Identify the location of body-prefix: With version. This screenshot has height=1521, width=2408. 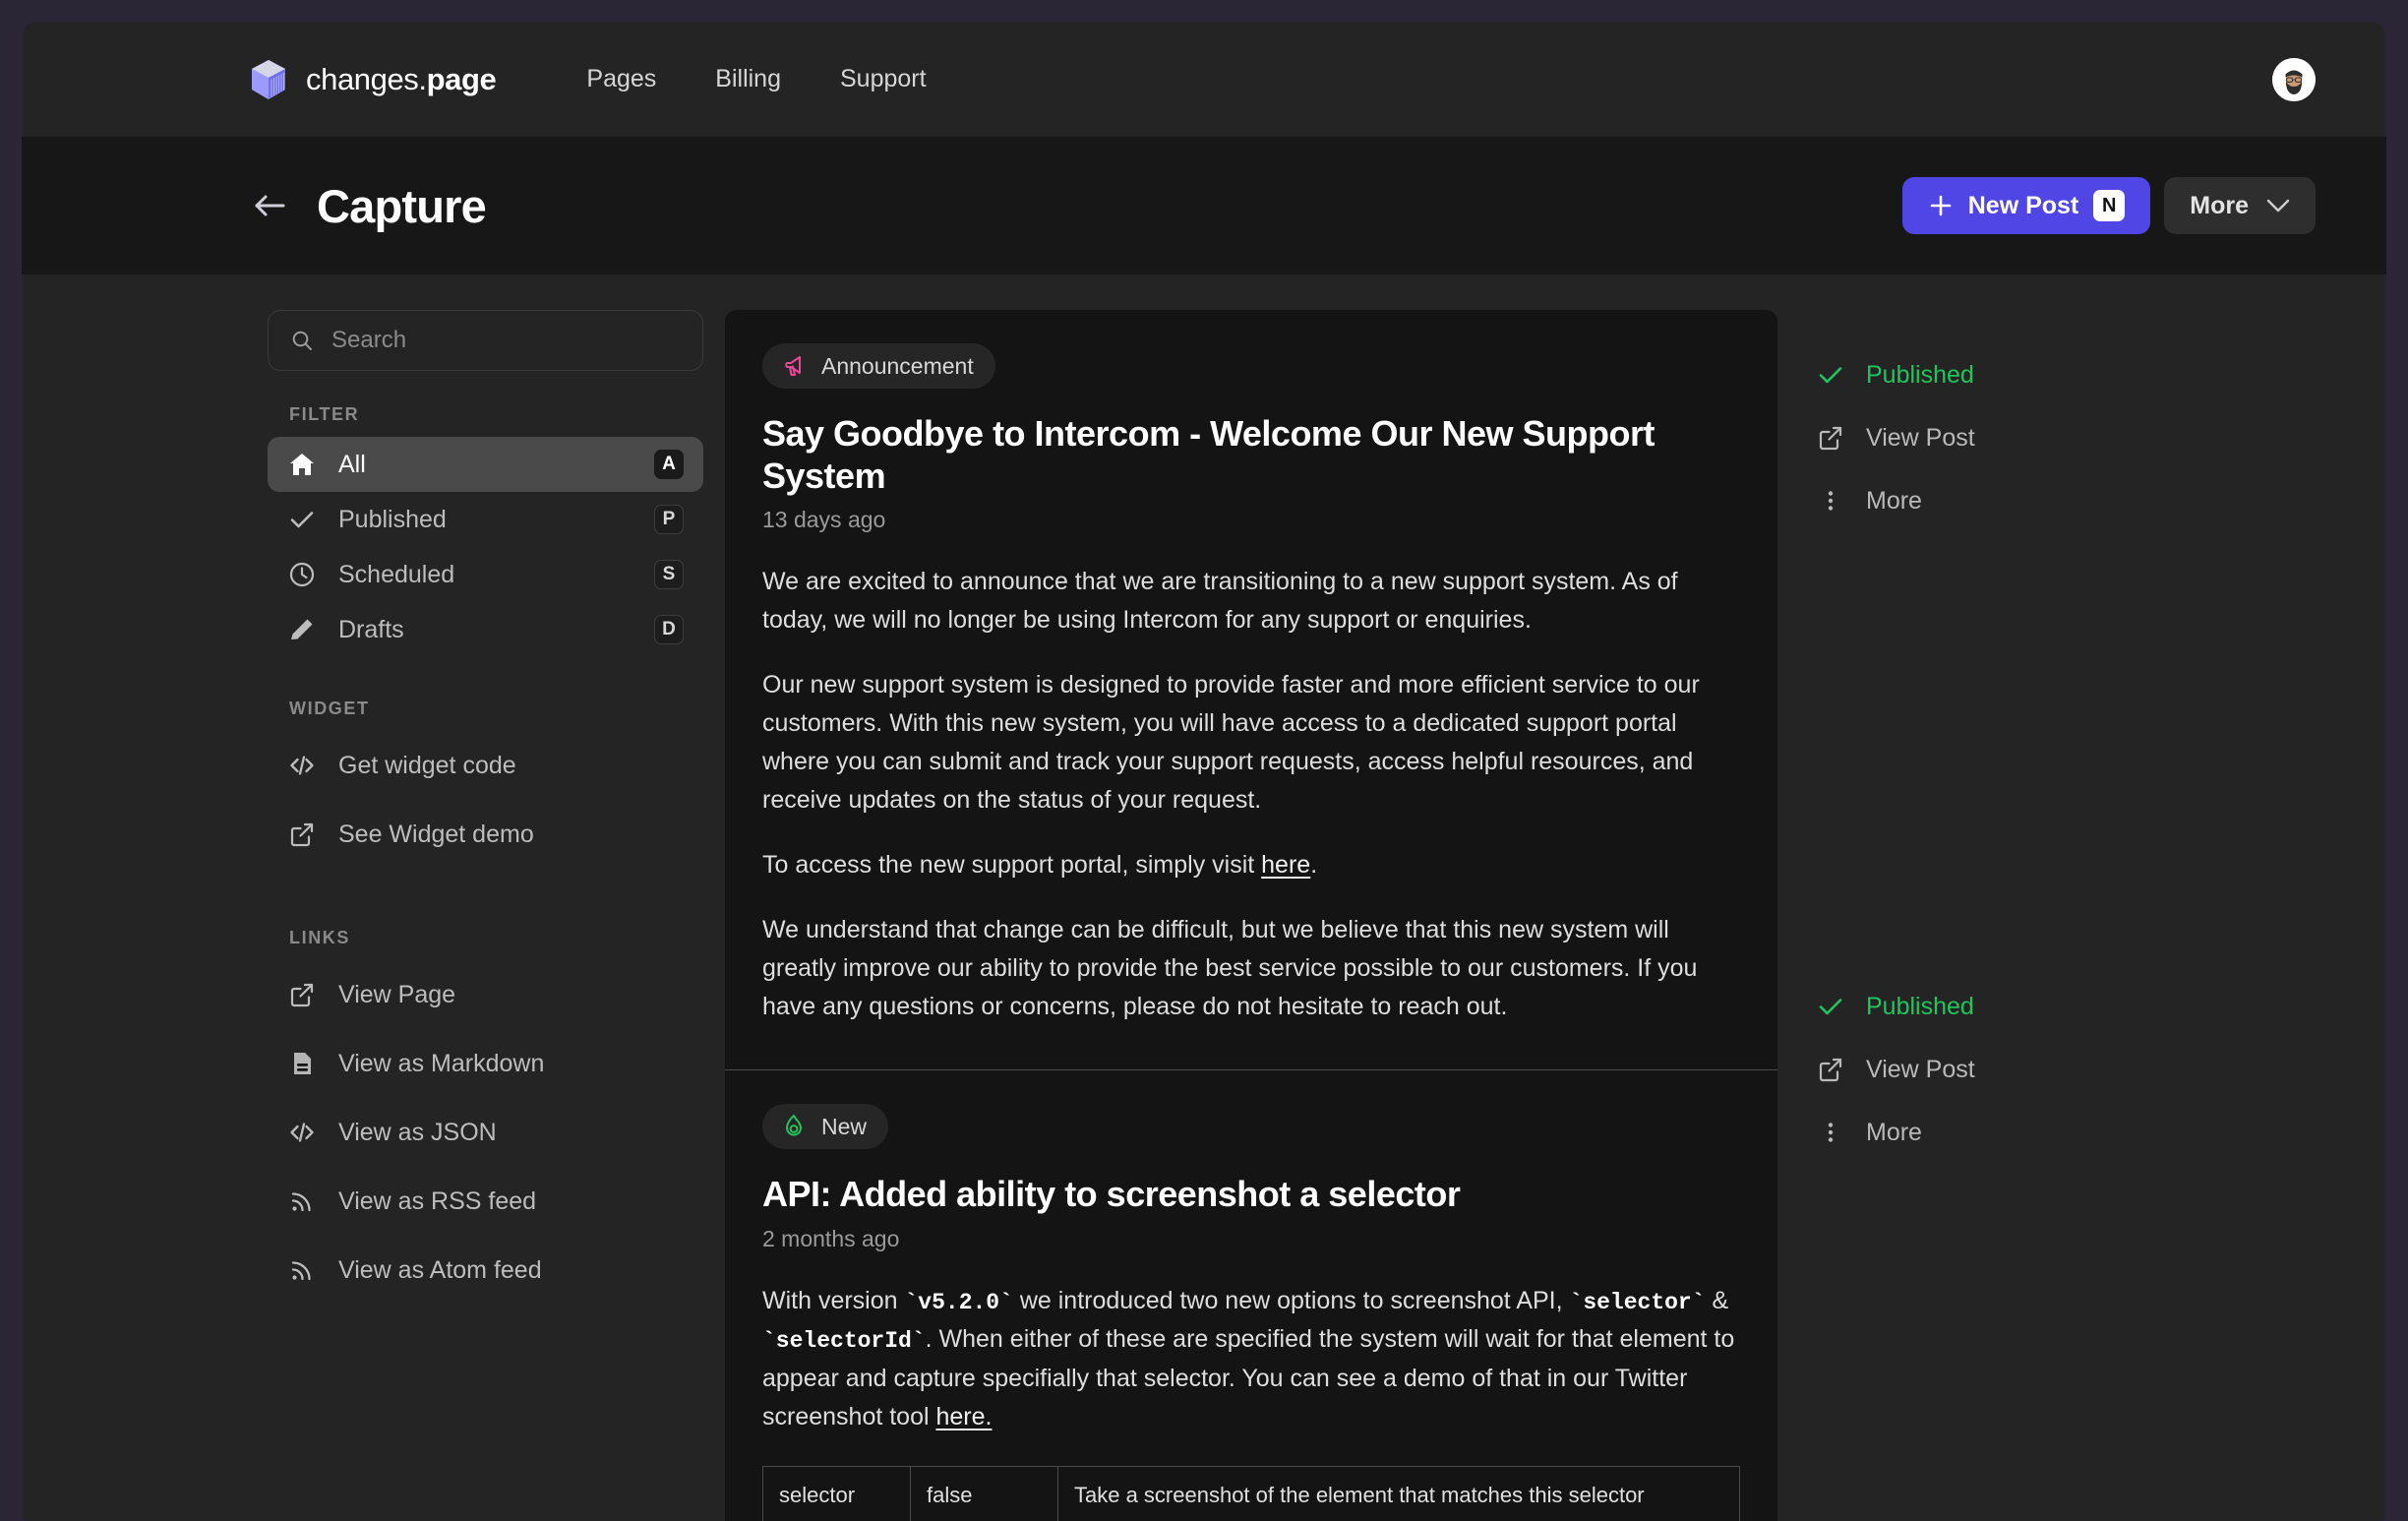
(833, 1300).